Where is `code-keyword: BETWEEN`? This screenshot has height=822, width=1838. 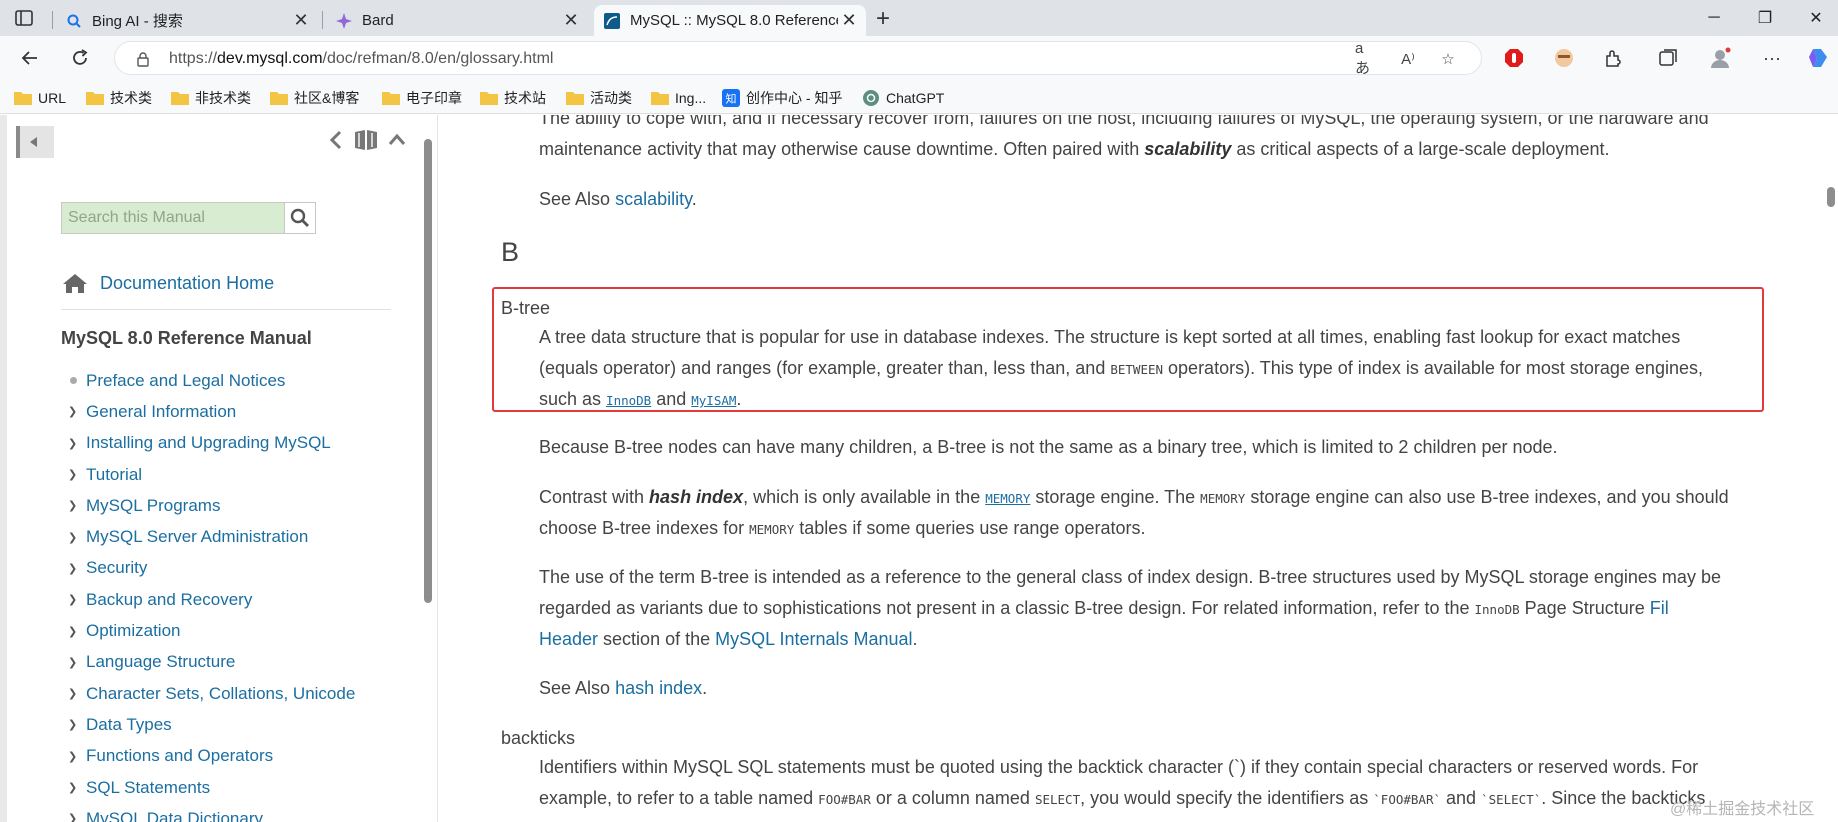
code-keyword: BETWEEN is located at coordinates (1137, 369).